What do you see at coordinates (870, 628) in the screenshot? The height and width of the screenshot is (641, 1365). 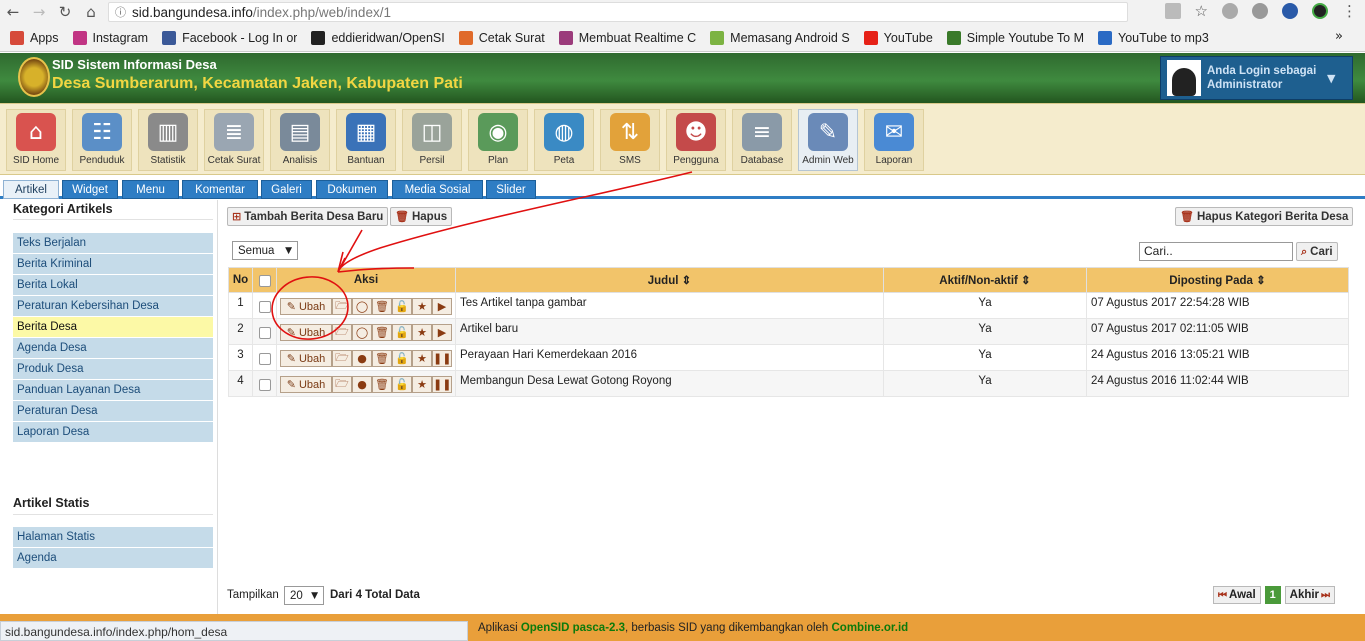 I see `footer-org: Combine.or.id` at bounding box center [870, 628].